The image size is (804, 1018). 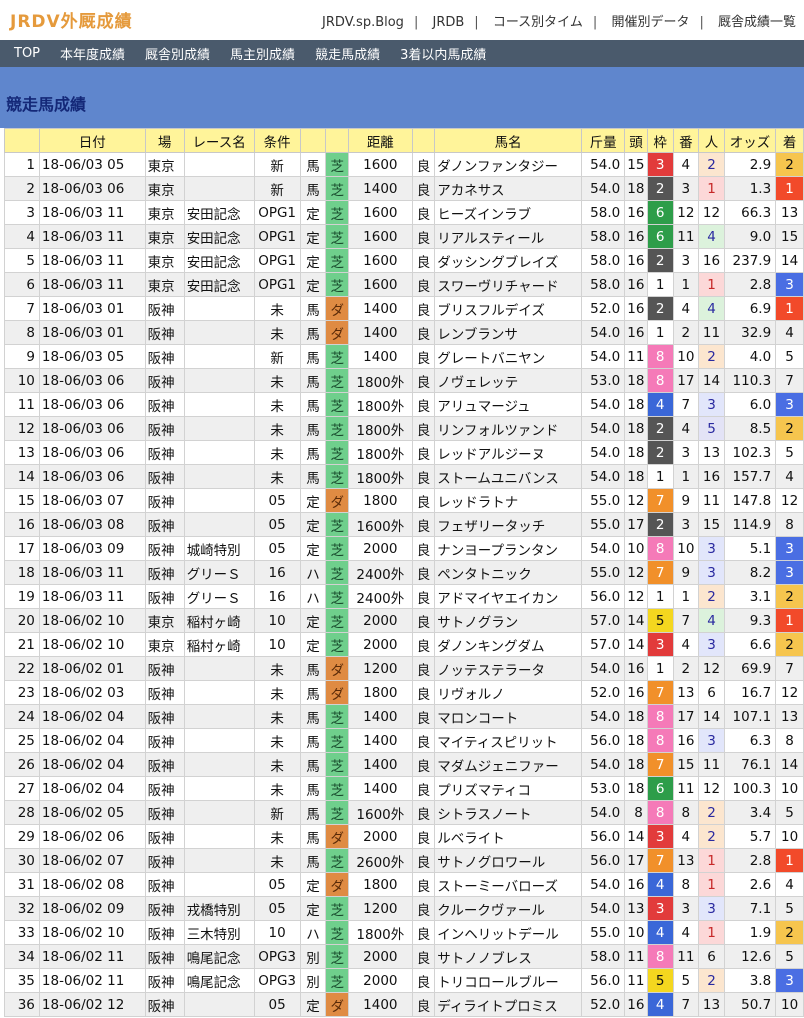 I want to click on odds: 4.0, so click(x=750, y=356).